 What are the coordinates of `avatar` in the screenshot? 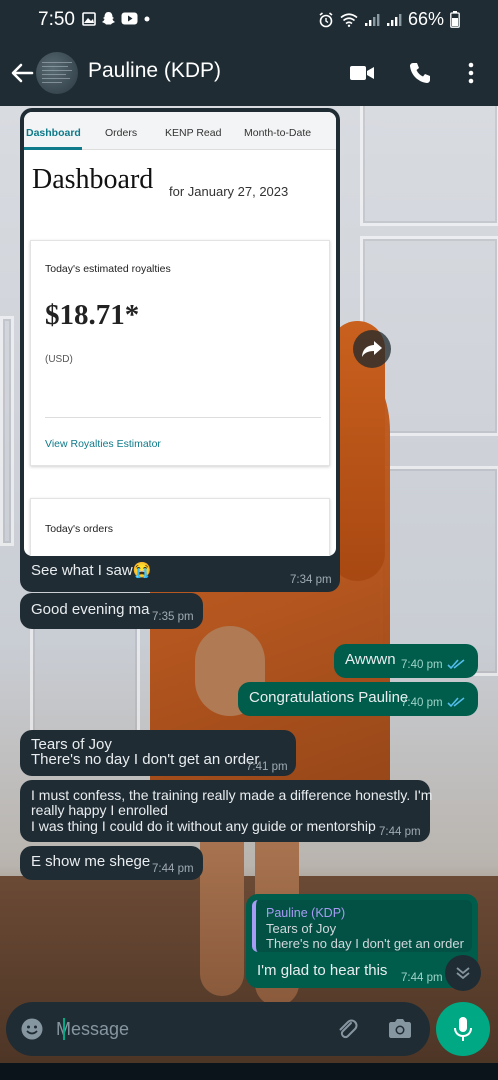 It's located at (57, 73).